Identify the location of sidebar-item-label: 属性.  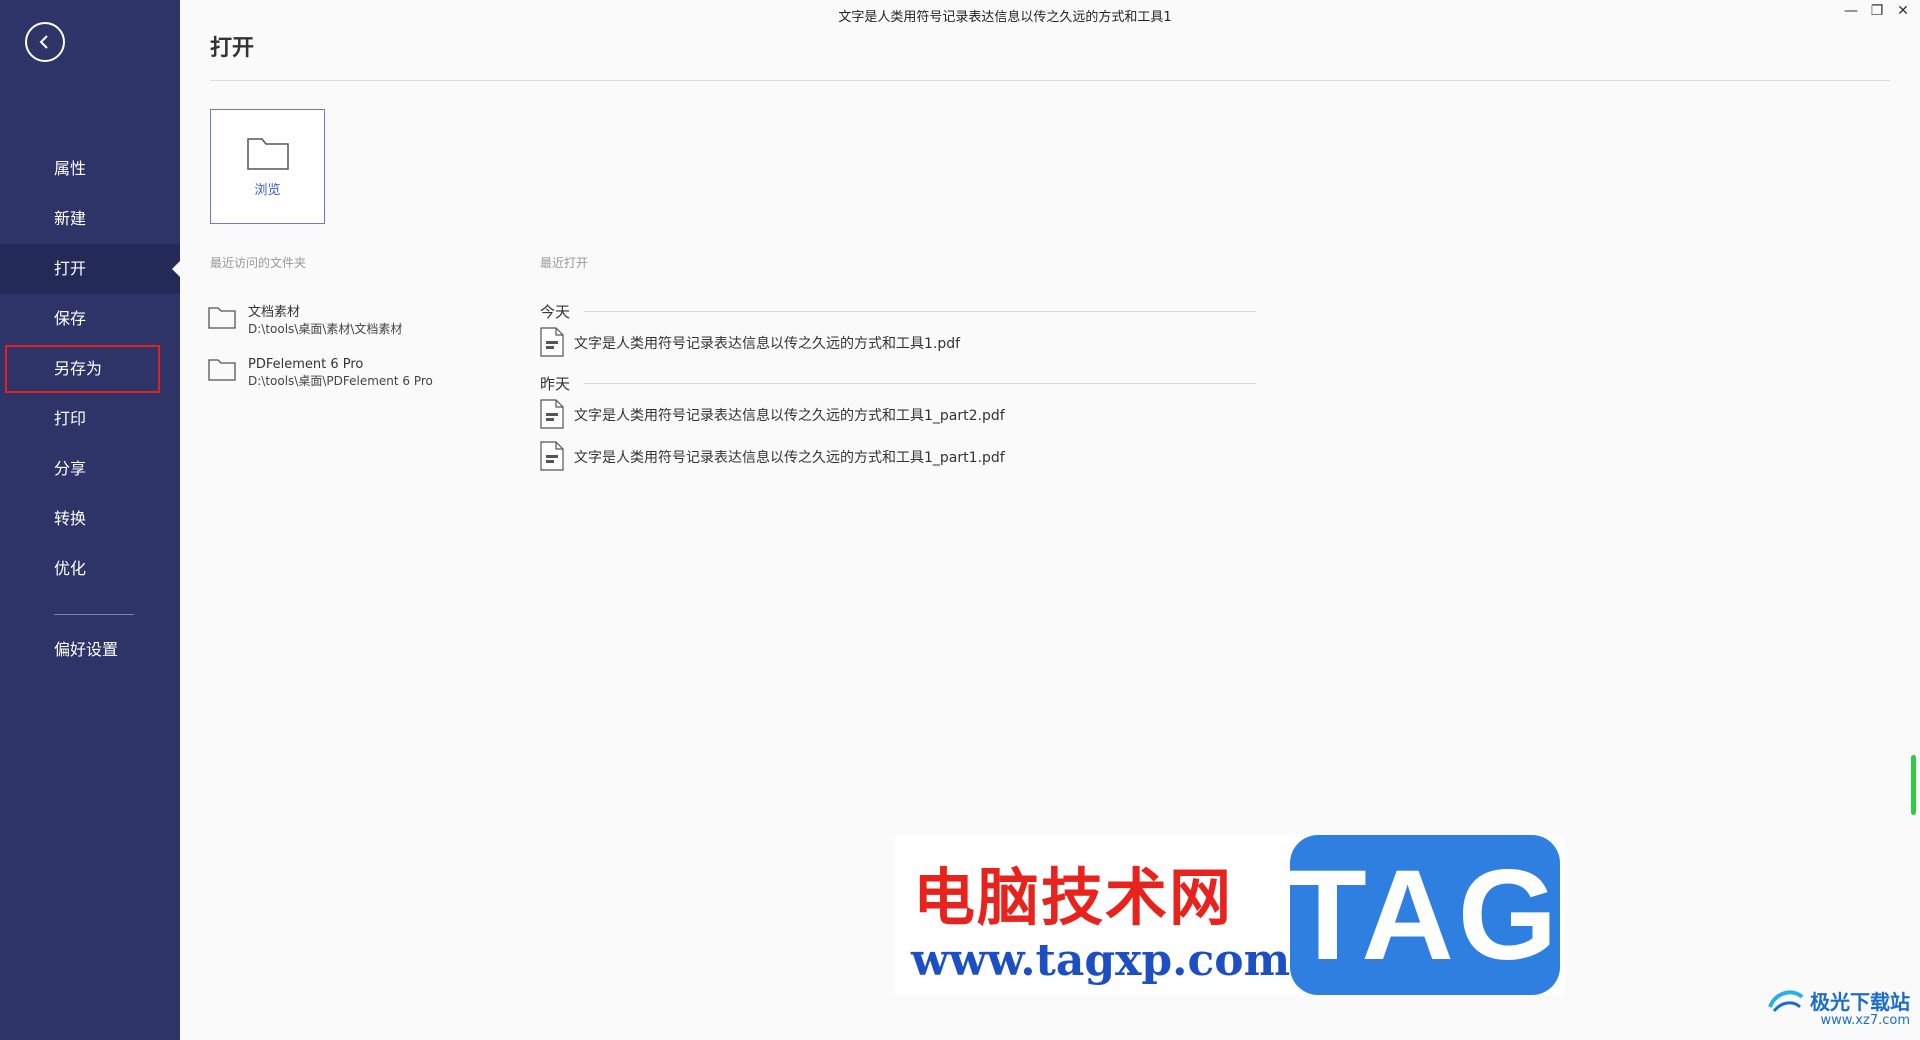
(70, 168).